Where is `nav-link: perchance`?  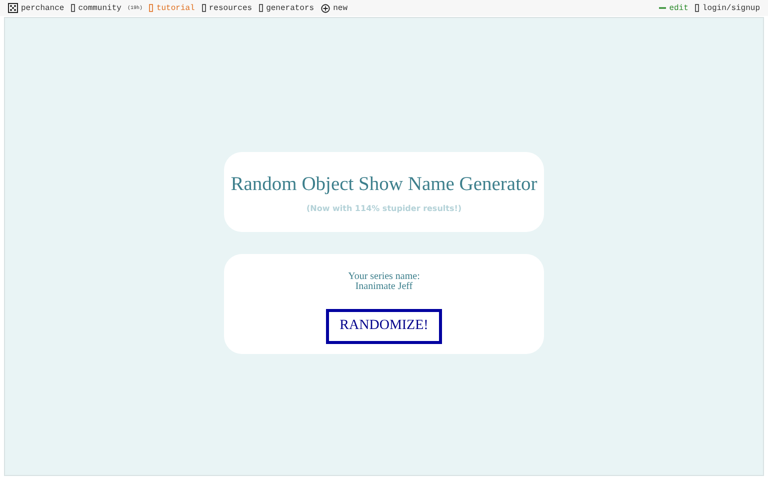 nav-link: perchance is located at coordinates (36, 8).